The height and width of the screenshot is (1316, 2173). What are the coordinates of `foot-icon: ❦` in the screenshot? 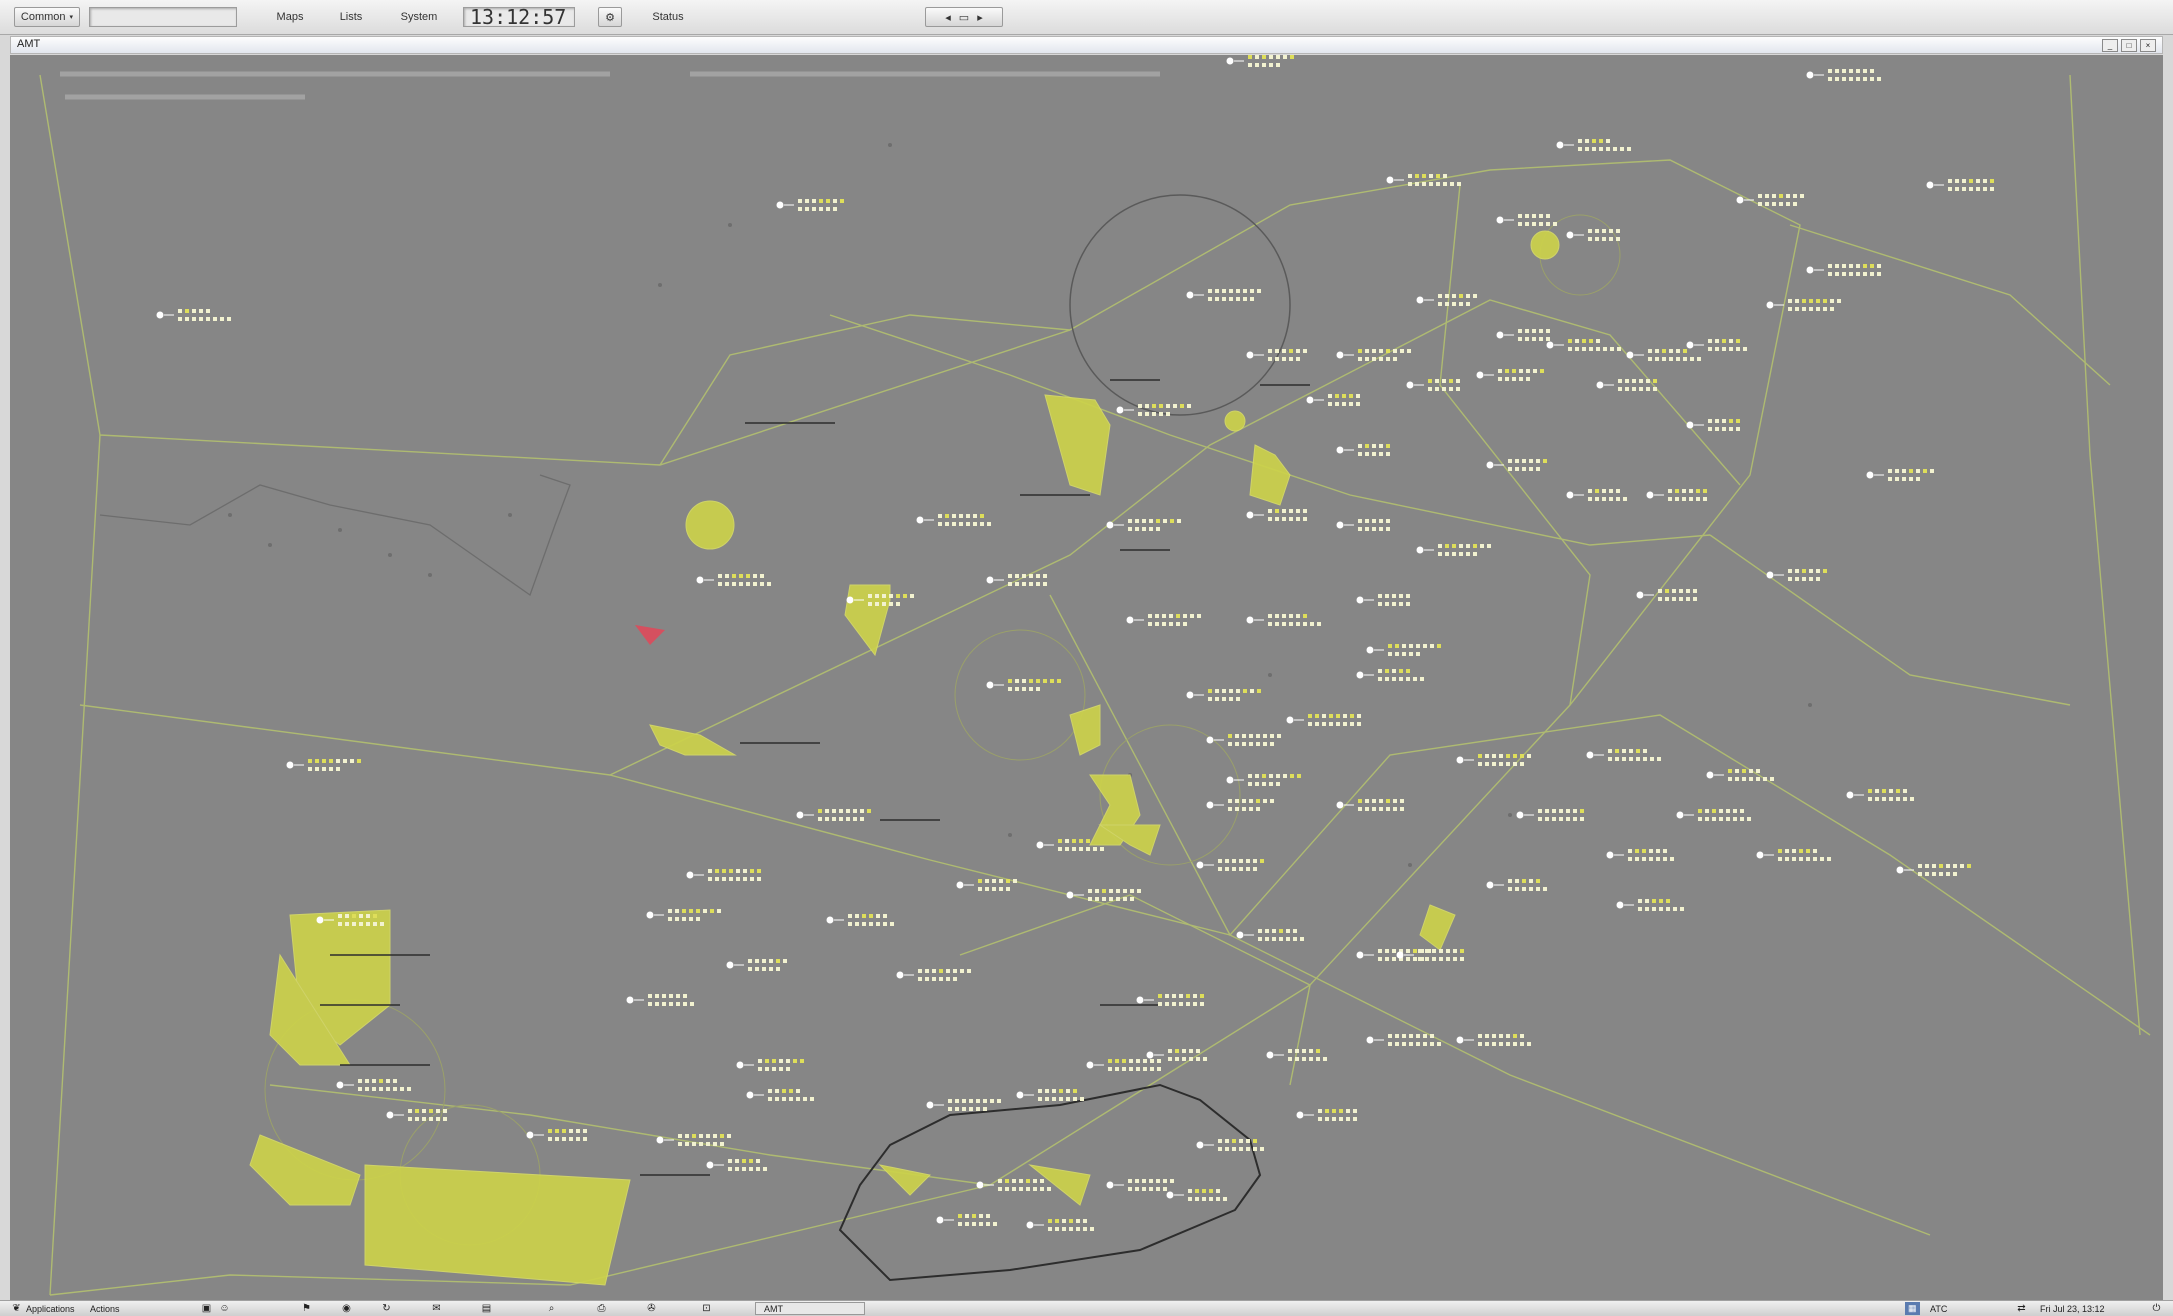 It's located at (16, 1308).